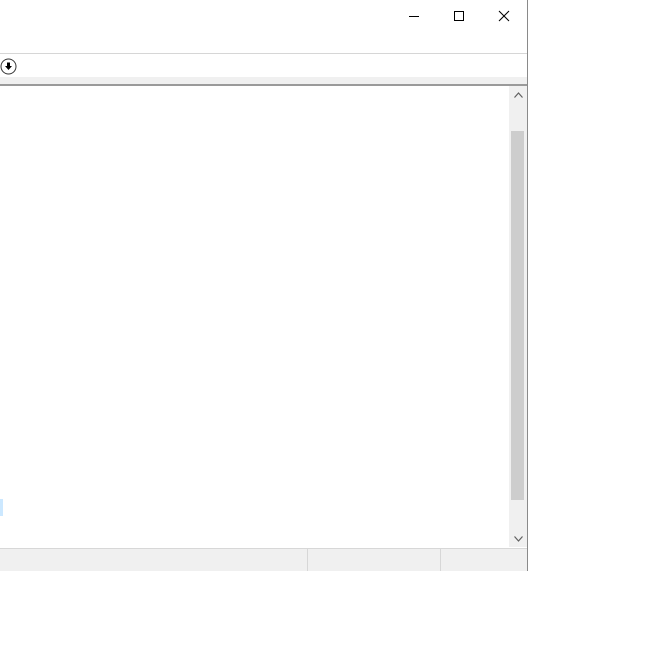  I want to click on chevron-down-icon, so click(518, 538).